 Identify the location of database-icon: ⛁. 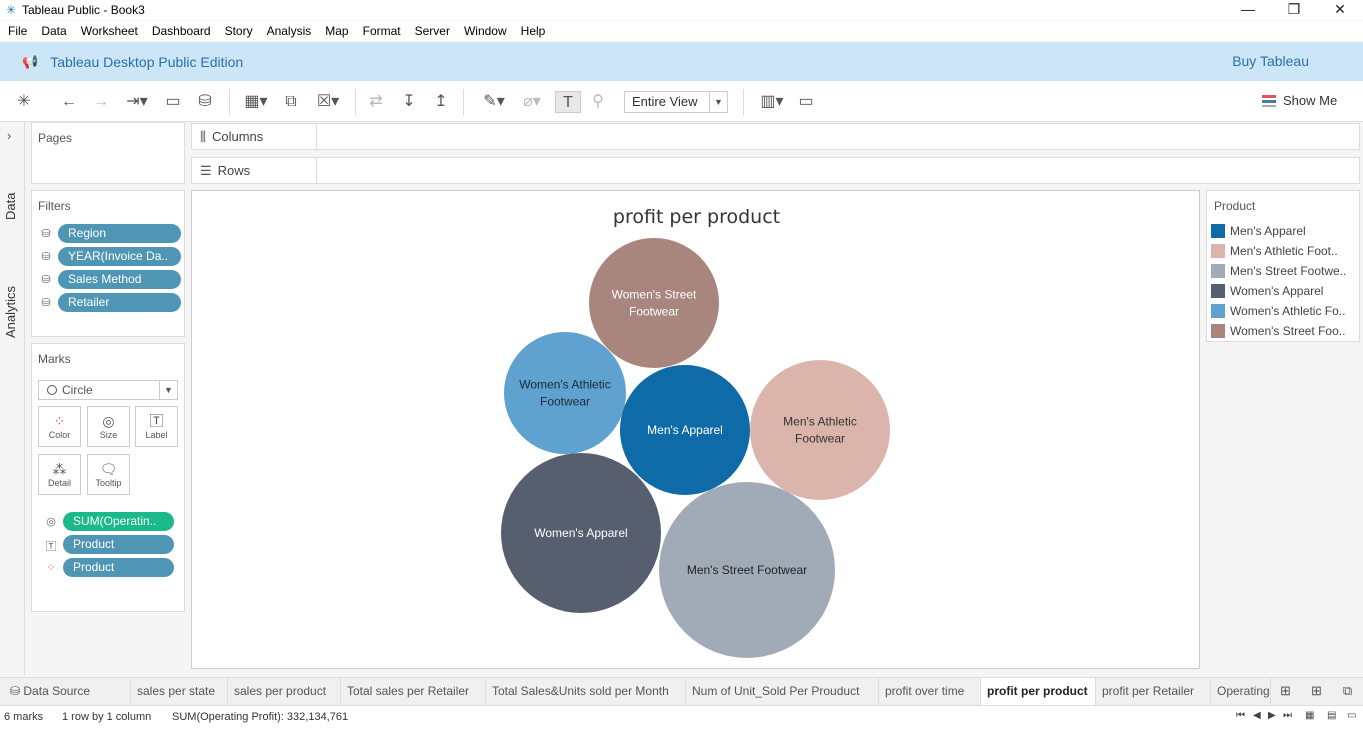
(46, 280).